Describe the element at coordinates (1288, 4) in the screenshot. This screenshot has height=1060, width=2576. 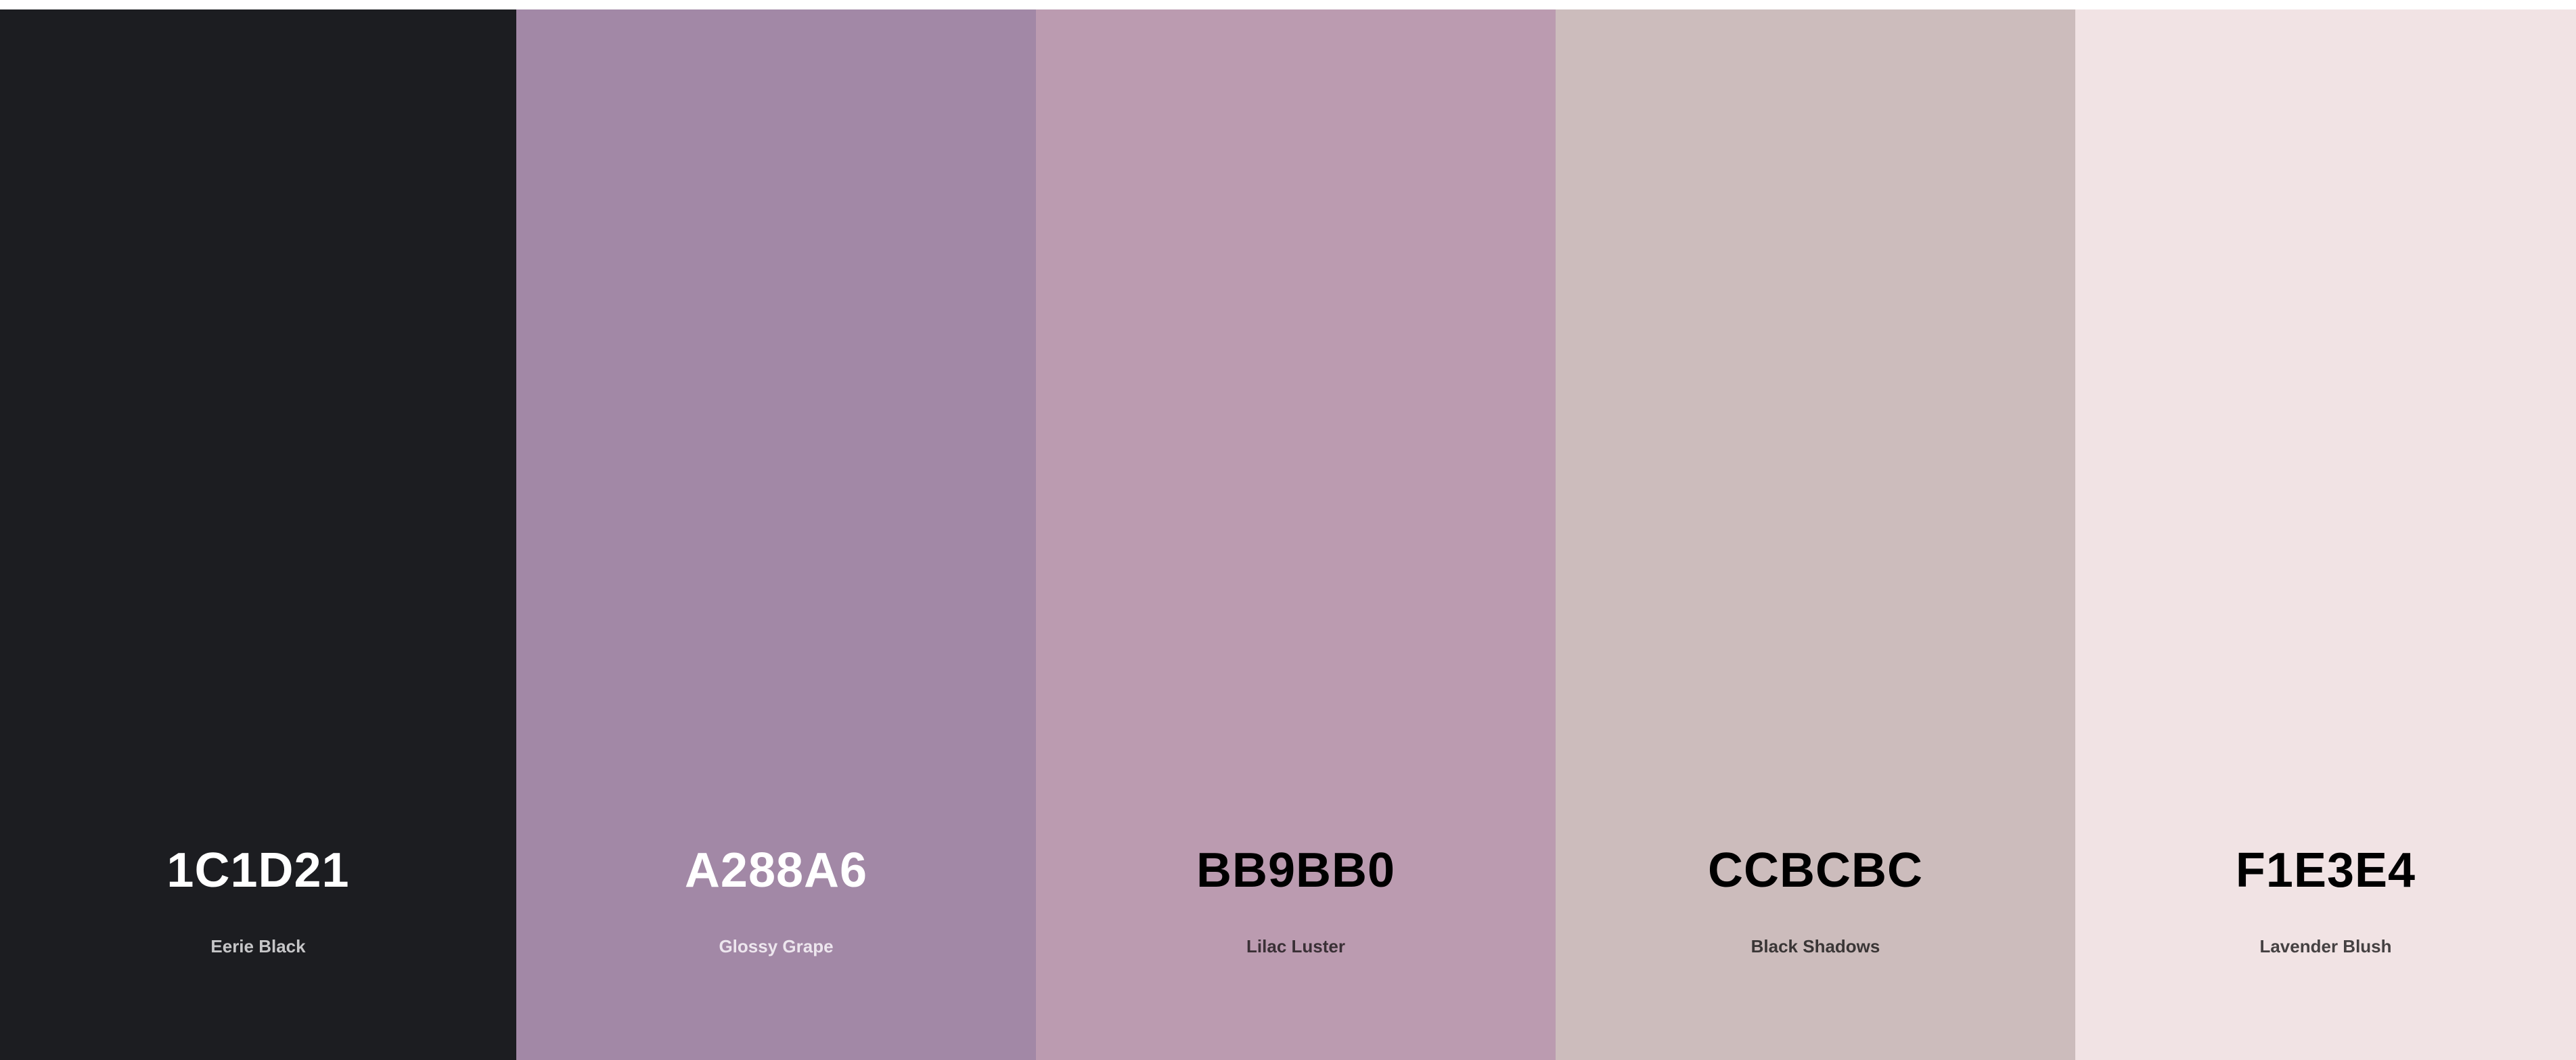
I see `top-strip` at that location.